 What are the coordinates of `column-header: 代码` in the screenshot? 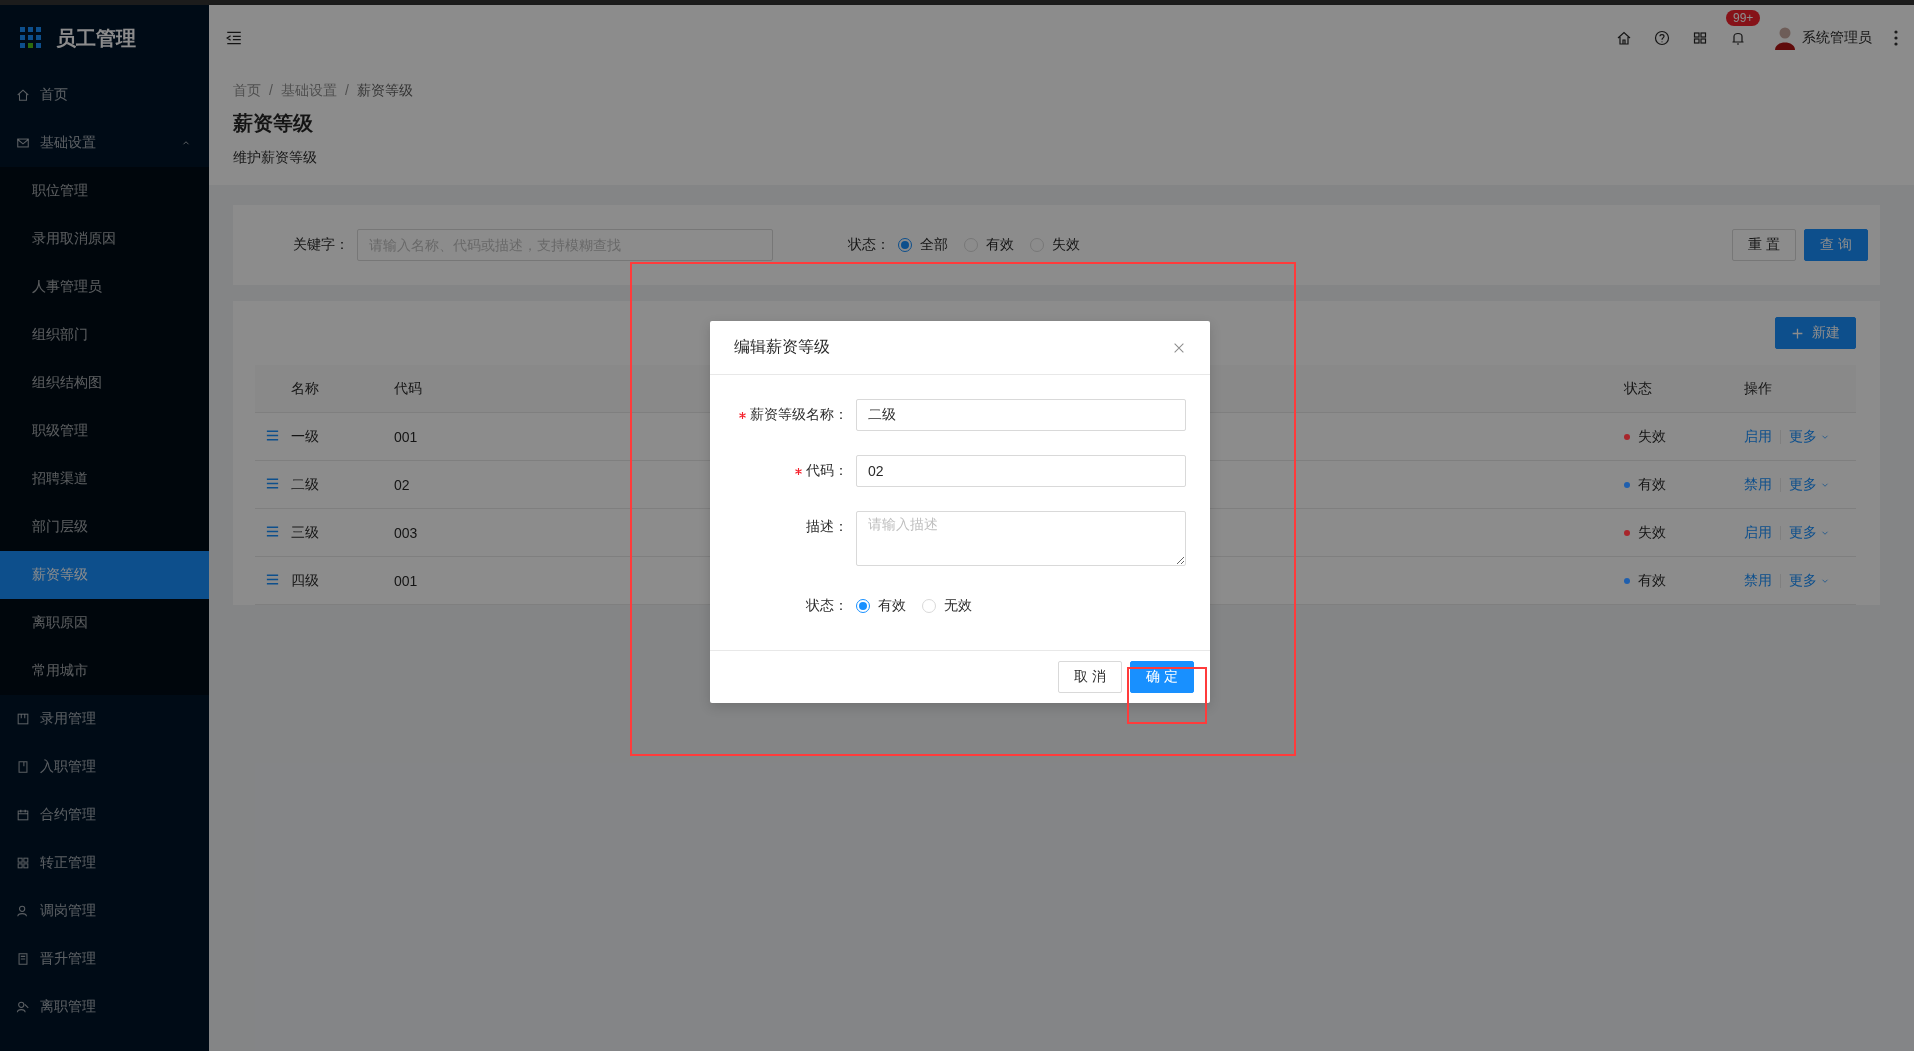 It's located at (408, 388).